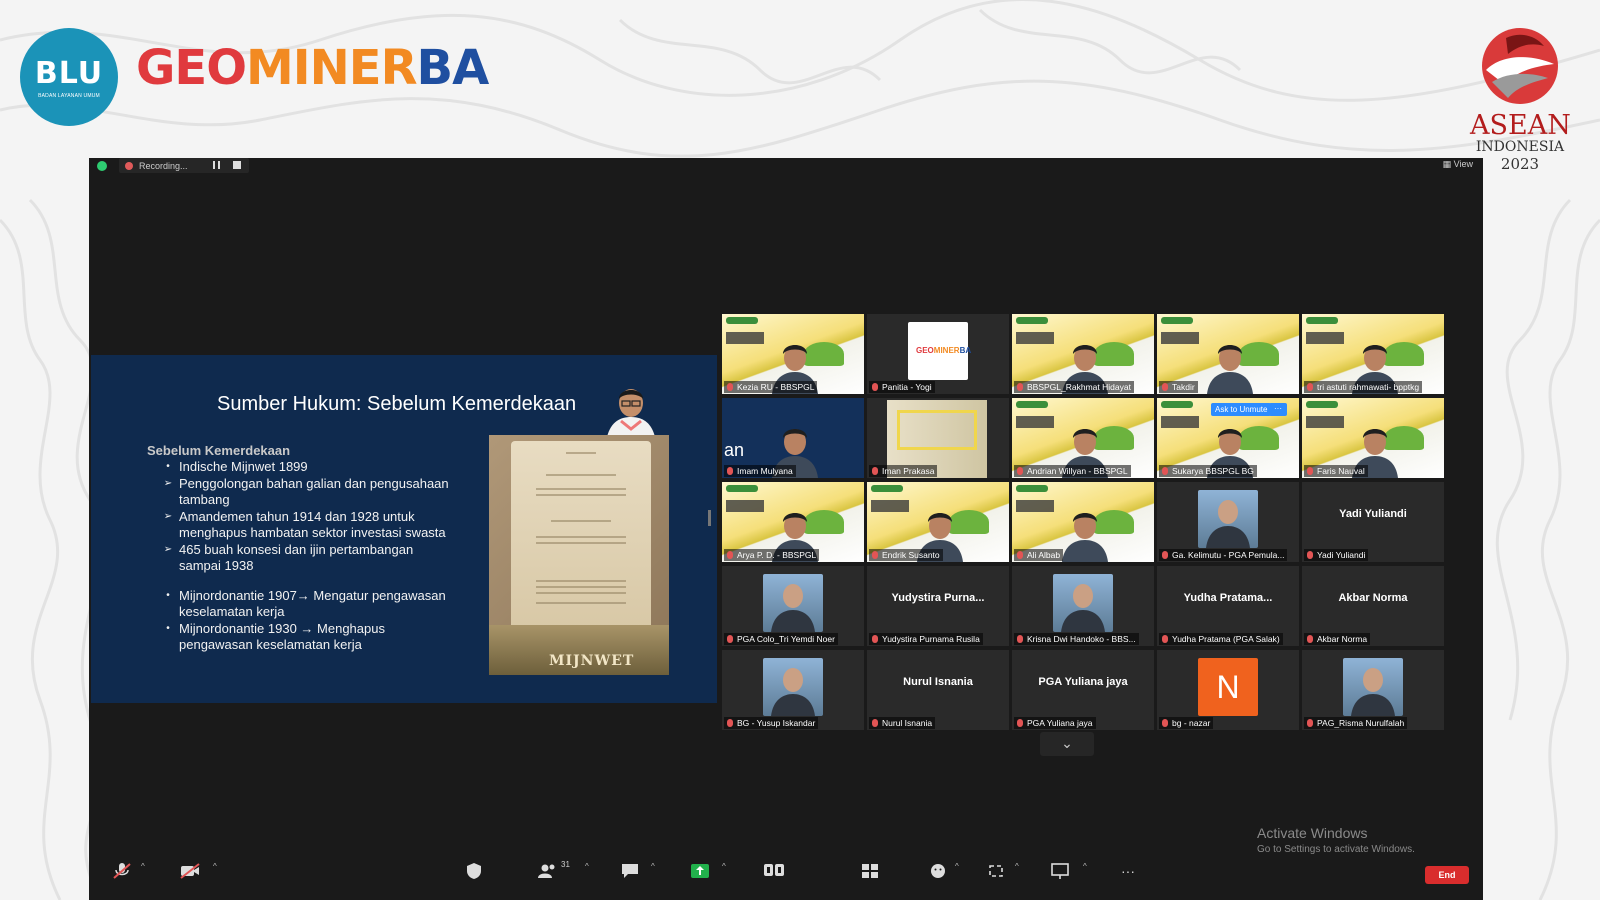  Describe the element at coordinates (122, 871) in the screenshot. I see `microphone-muted-icon` at that location.